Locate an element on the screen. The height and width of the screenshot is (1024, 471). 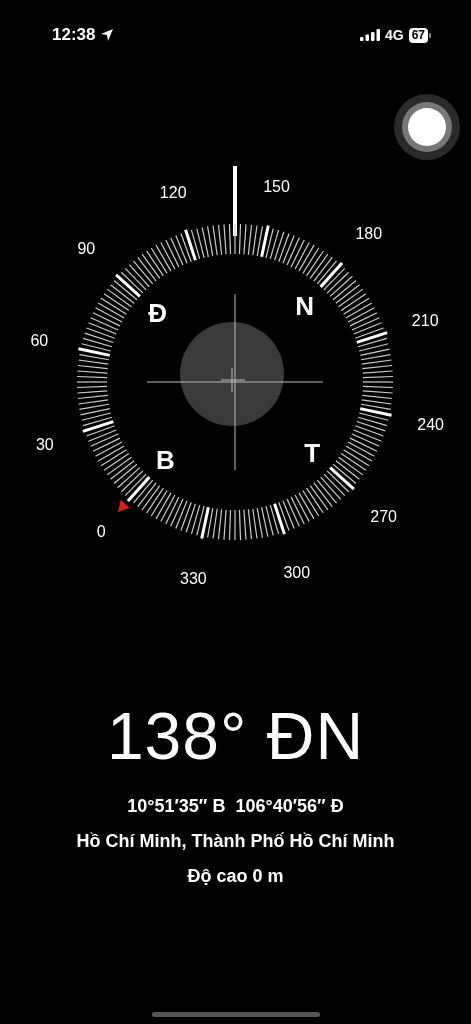
heading-needle is located at coordinates (235, 201).